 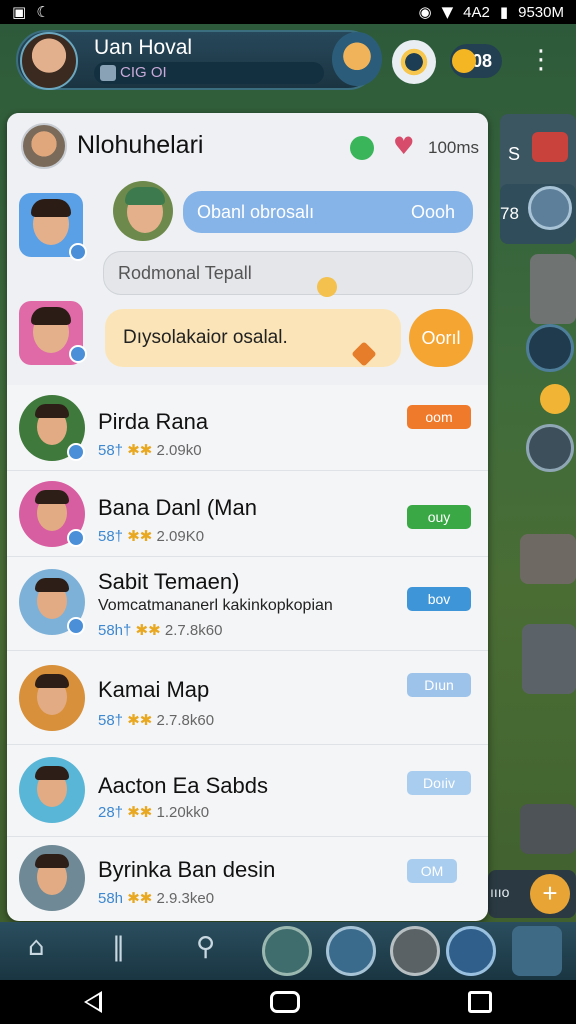 I want to click on pause-icon: ‖, so click(x=118, y=947).